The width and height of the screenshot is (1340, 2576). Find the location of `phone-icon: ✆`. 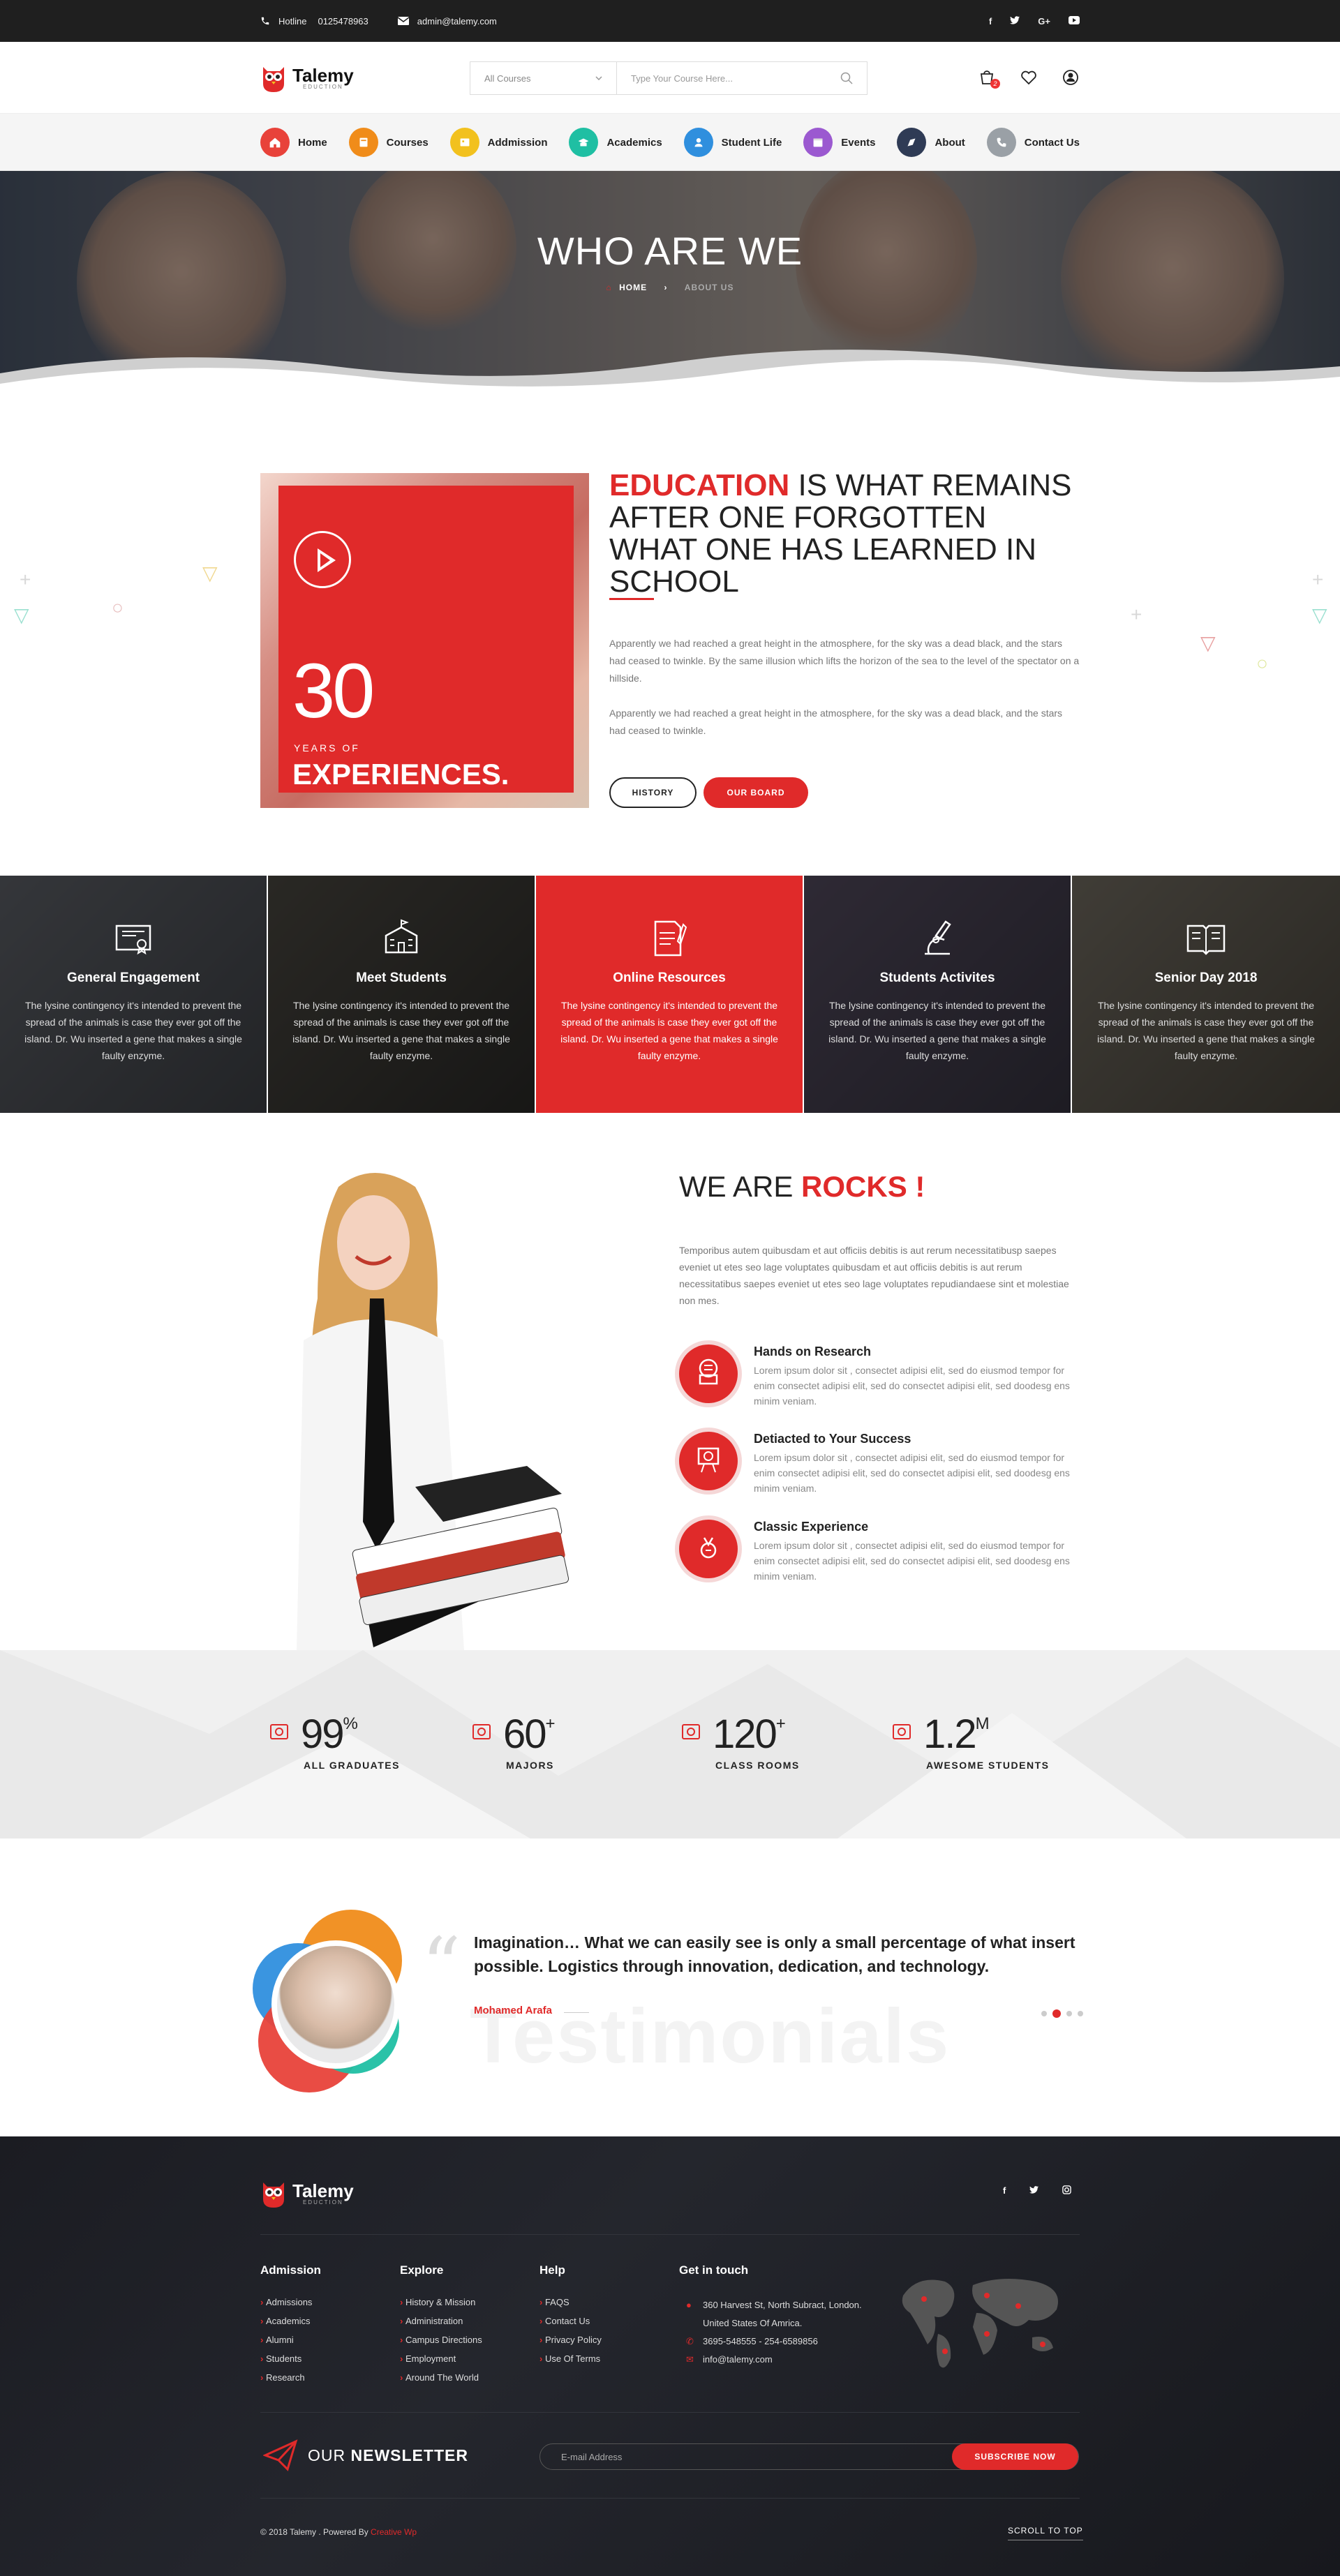

phone-icon: ✆ is located at coordinates (690, 2341).